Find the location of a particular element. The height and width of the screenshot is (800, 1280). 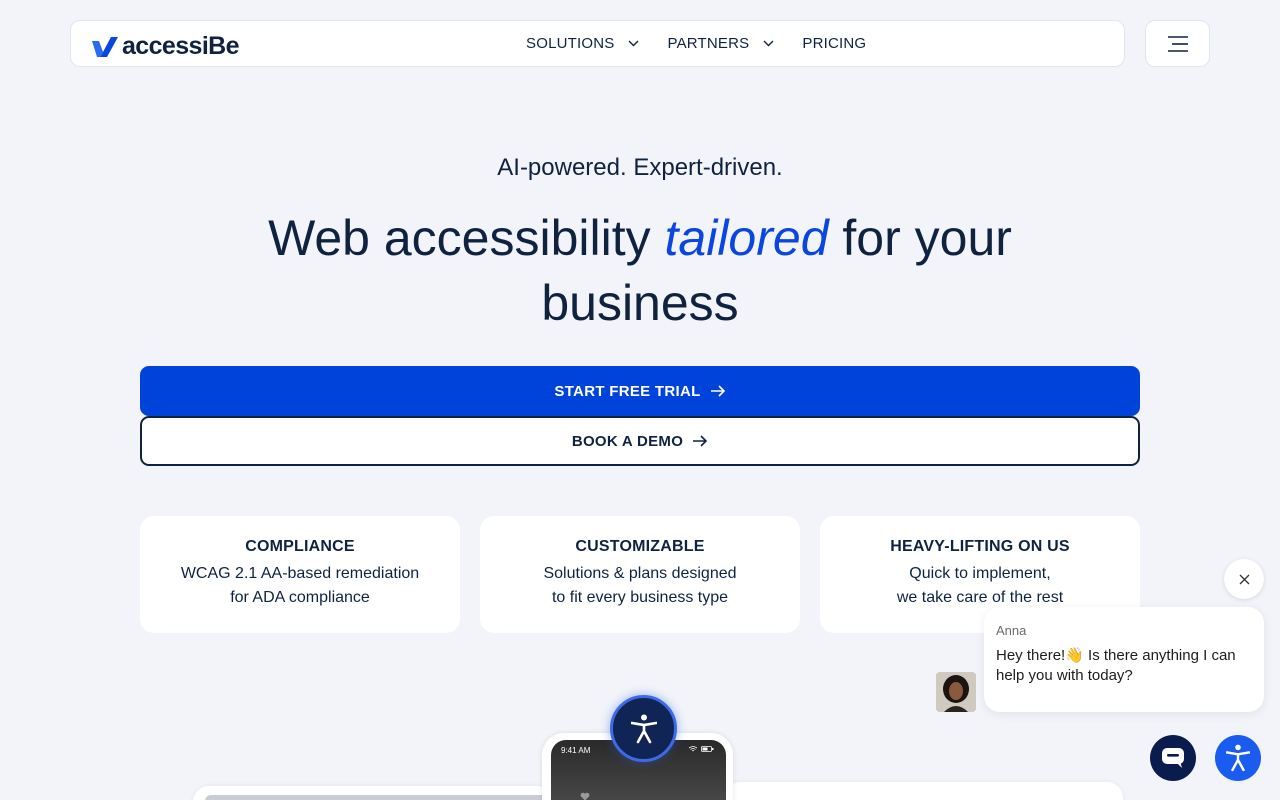

feature-line: Solutions & plans designed is located at coordinates (640, 573).